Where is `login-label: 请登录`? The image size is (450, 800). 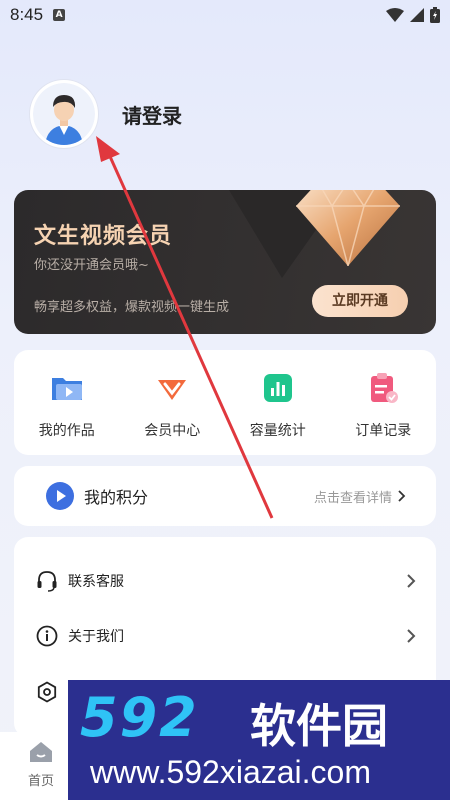
login-label: 请登录 is located at coordinates (152, 114).